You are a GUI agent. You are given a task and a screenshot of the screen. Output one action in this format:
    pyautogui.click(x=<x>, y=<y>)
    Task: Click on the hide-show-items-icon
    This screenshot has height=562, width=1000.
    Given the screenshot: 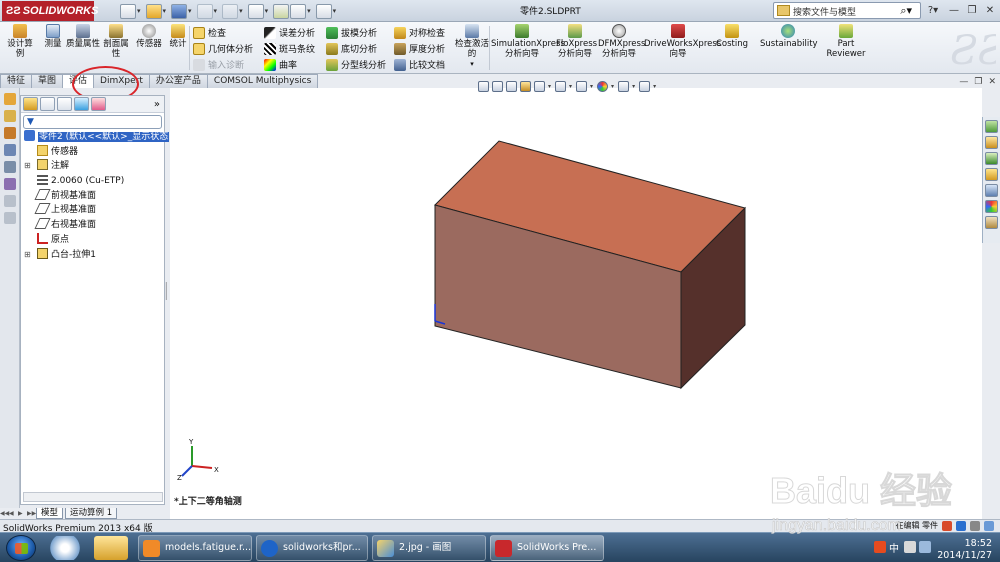 What is the action you would take?
    pyautogui.click(x=582, y=86)
    